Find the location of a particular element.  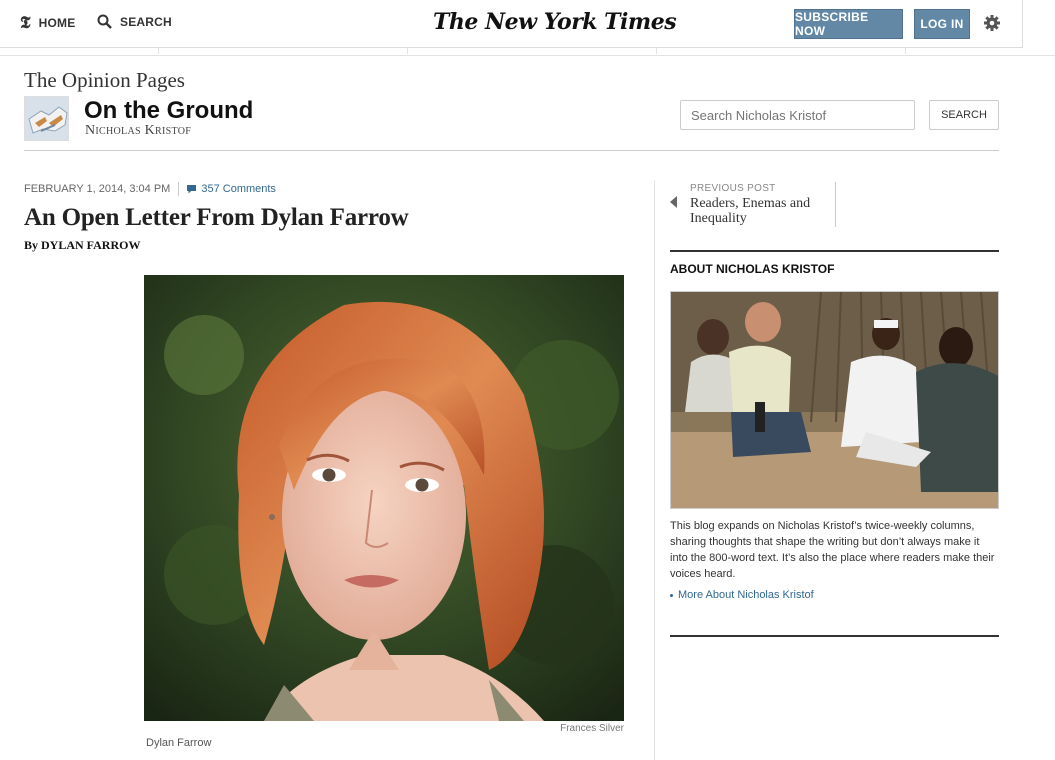

arrow-left-icon is located at coordinates (673, 202).